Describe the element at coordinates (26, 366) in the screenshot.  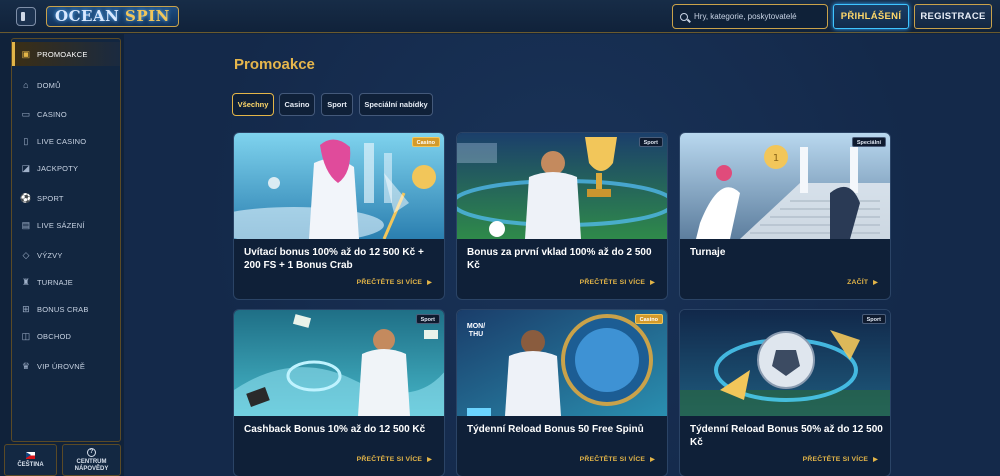
I see `vip-icon: ♛` at that location.